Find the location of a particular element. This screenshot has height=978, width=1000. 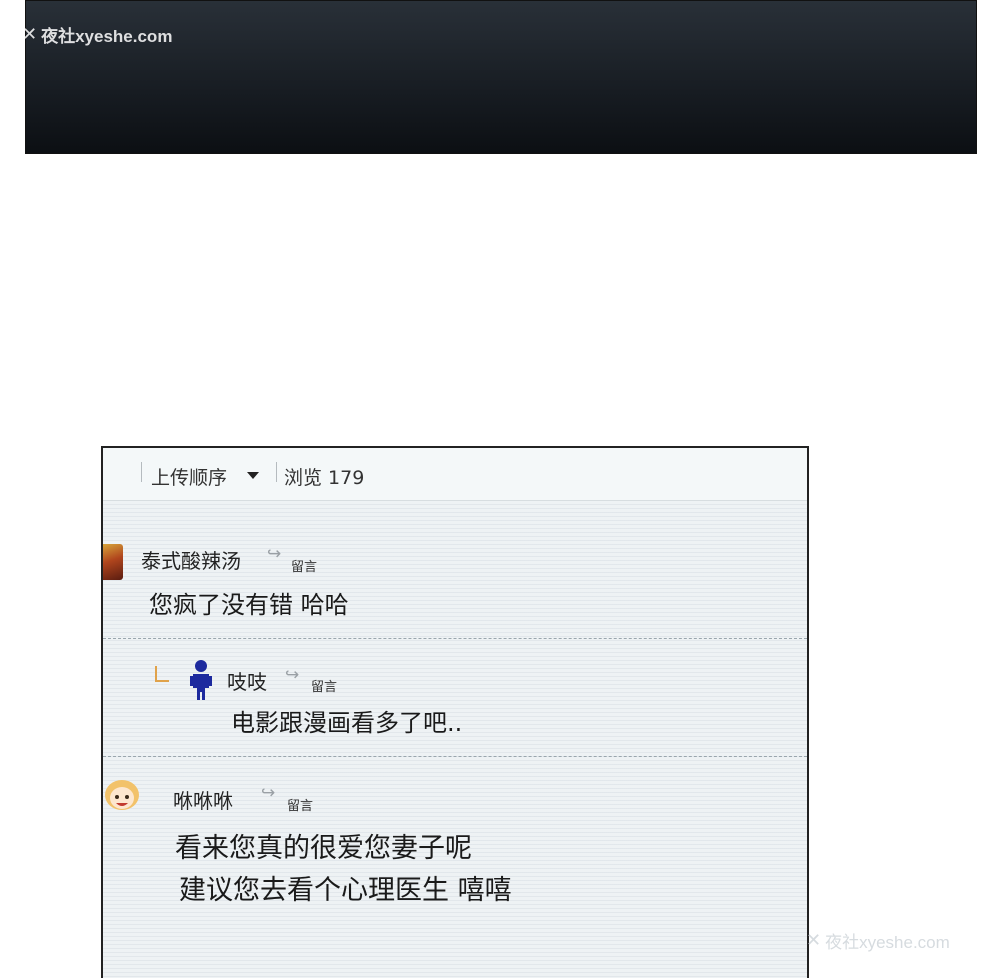

comment-username: 泰式酸辣汤 is located at coordinates (191, 559).